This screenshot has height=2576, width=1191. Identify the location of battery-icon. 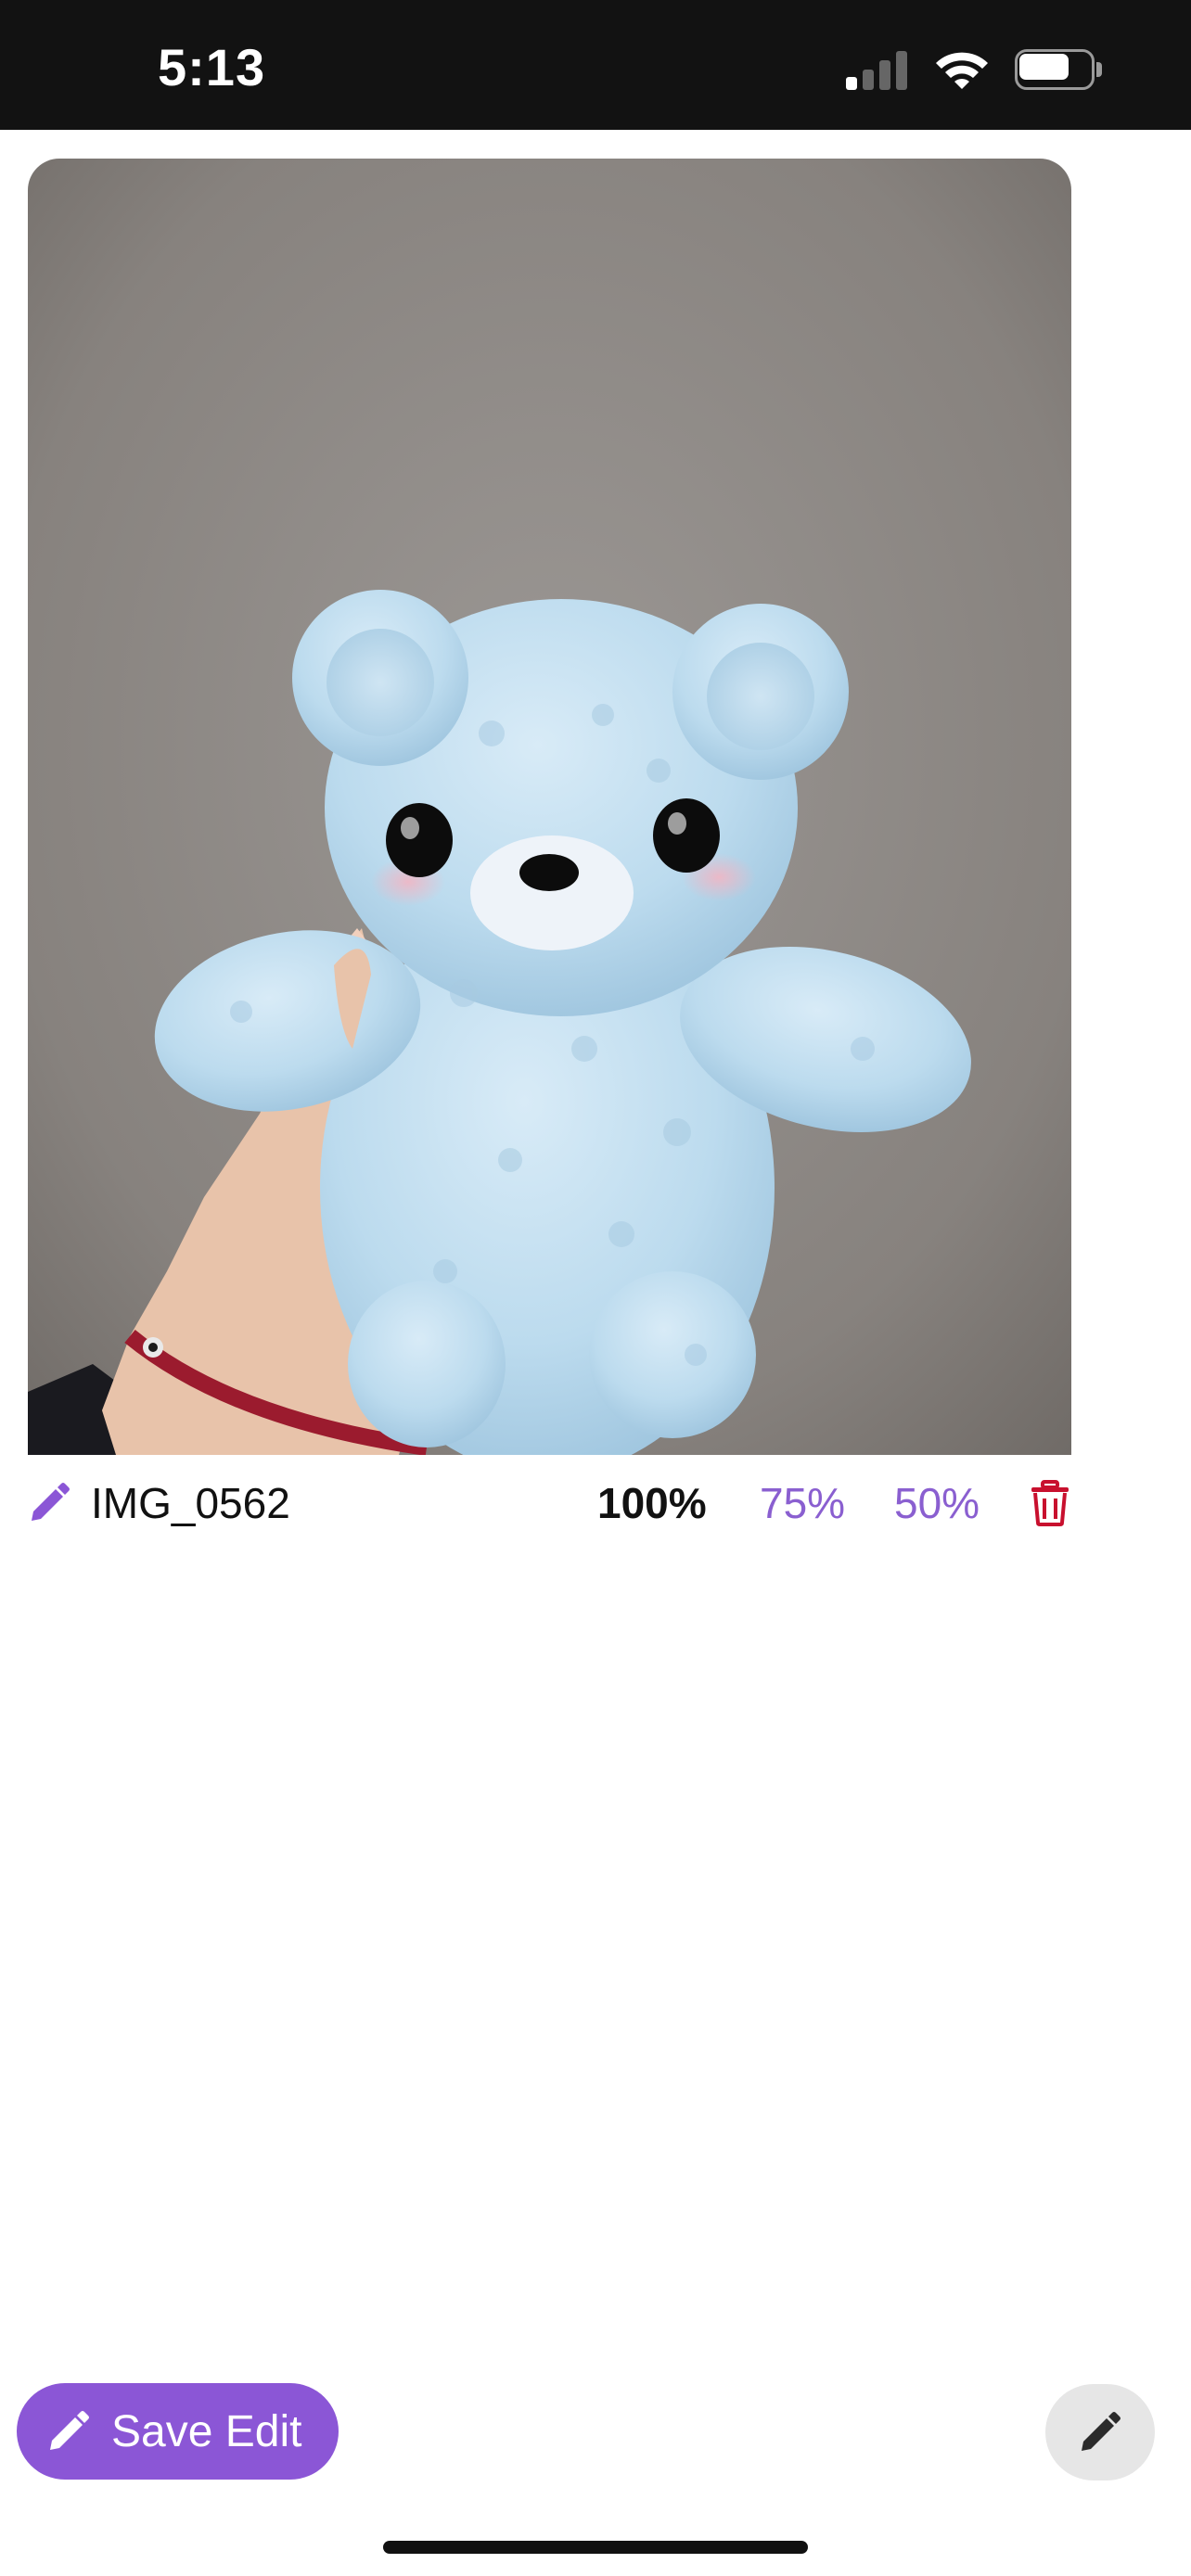
(1058, 69).